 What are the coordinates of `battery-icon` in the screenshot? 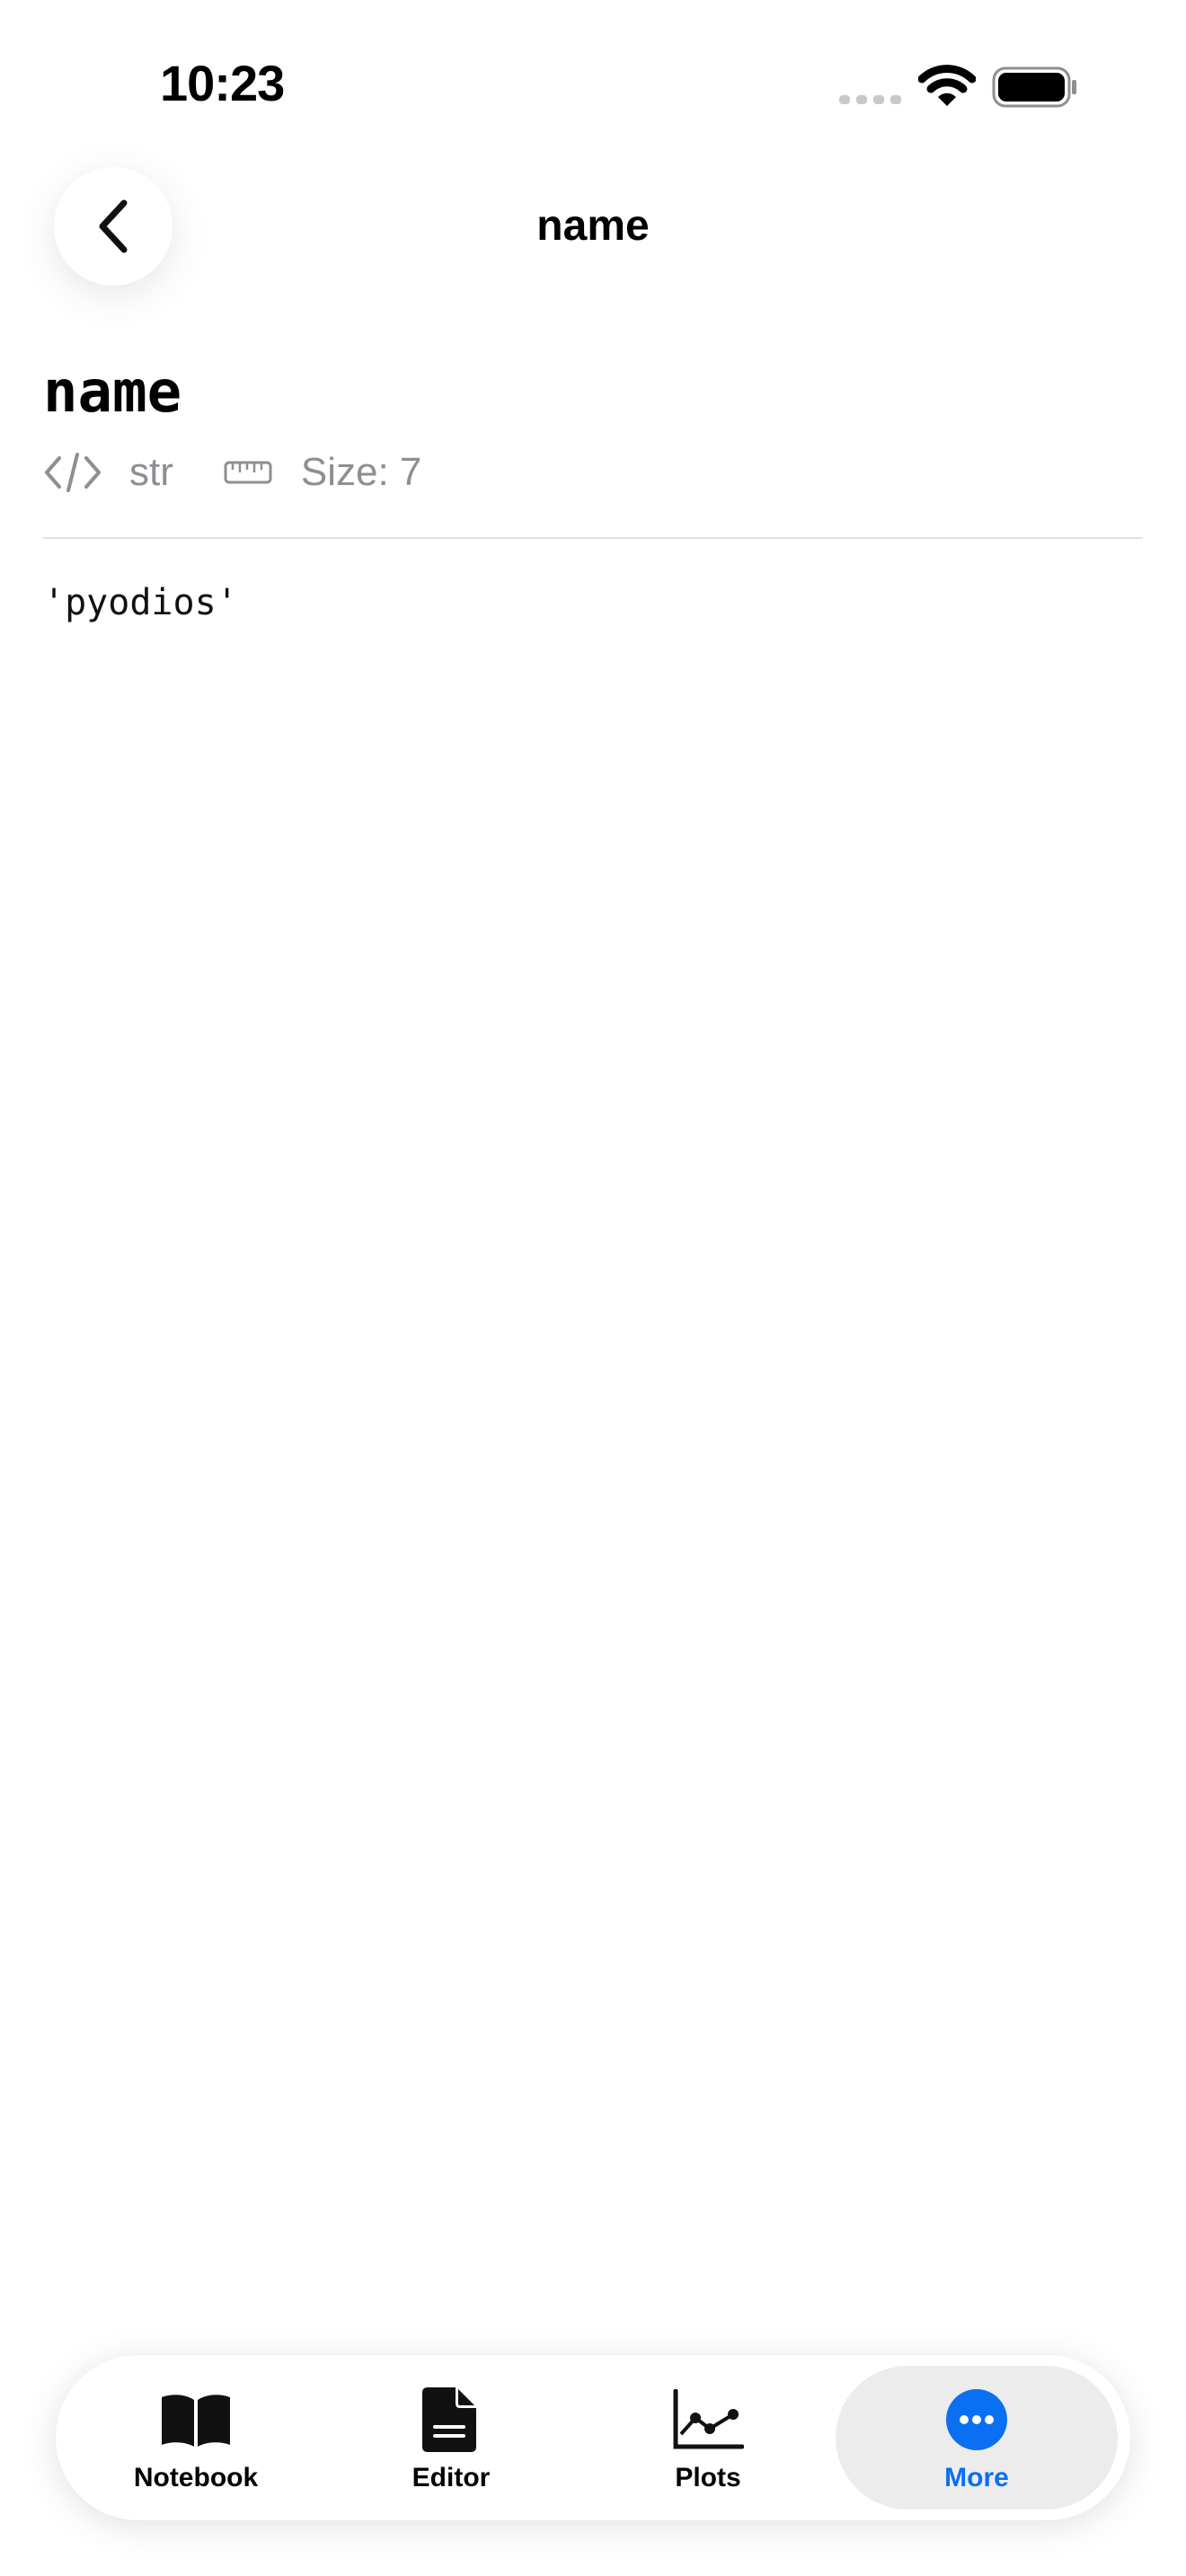 It's located at (1034, 87).